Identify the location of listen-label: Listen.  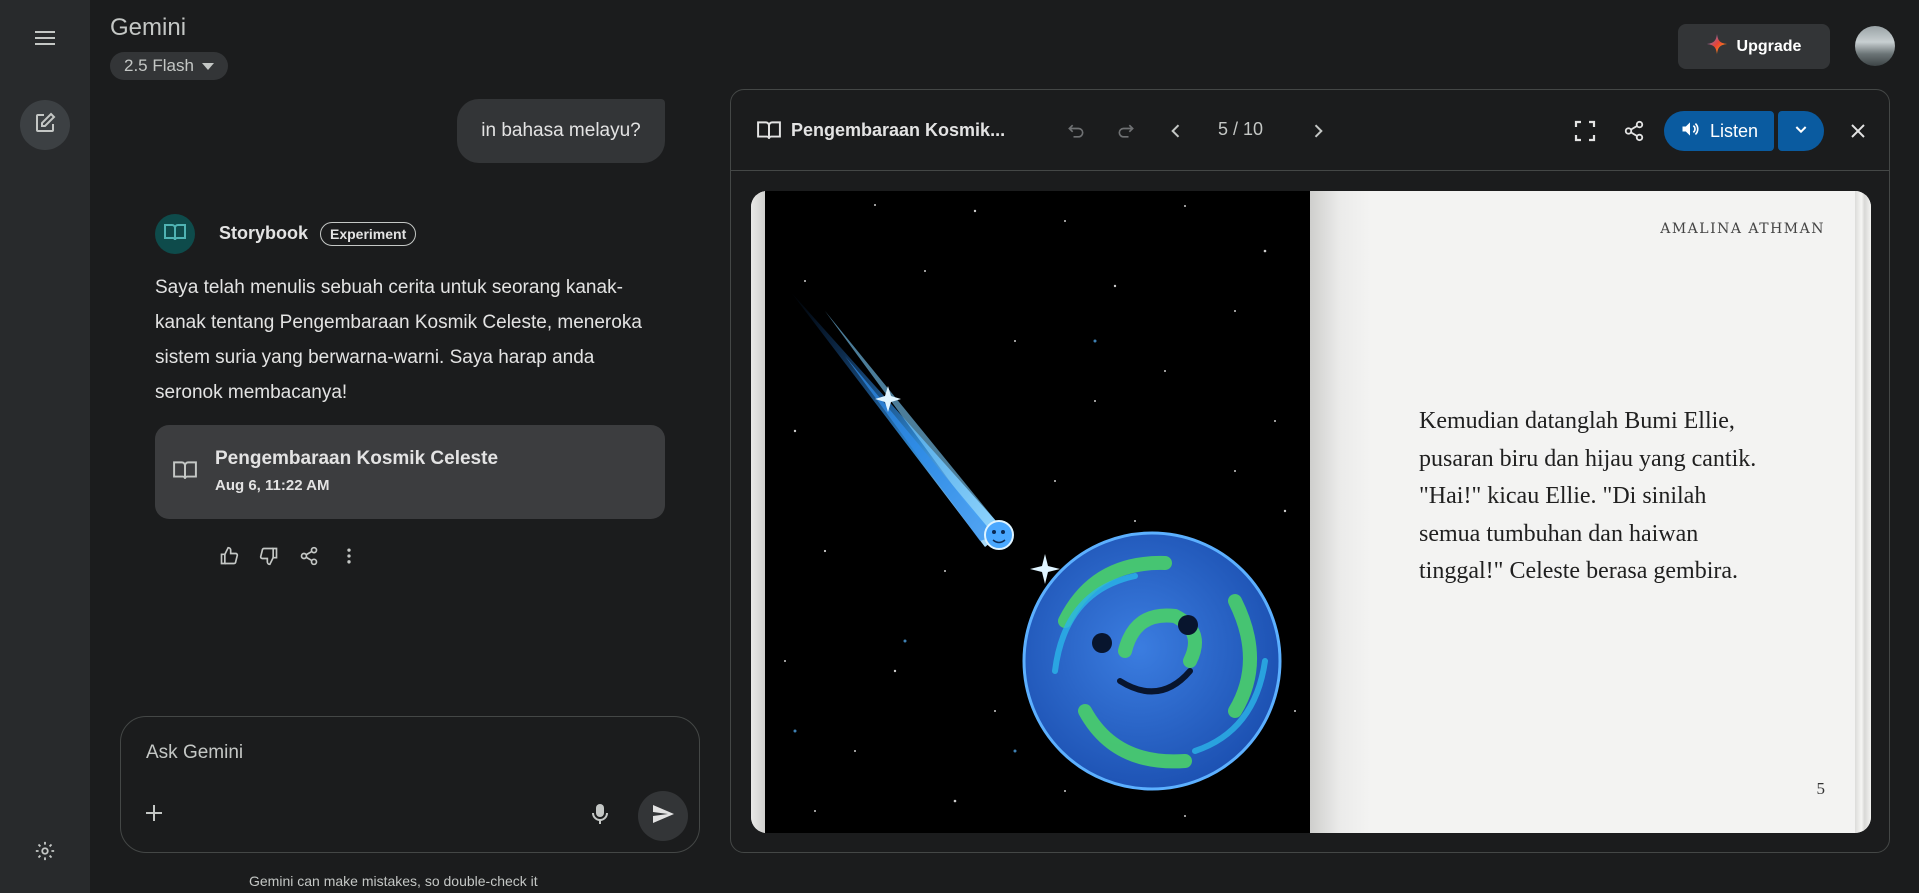
(1734, 130).